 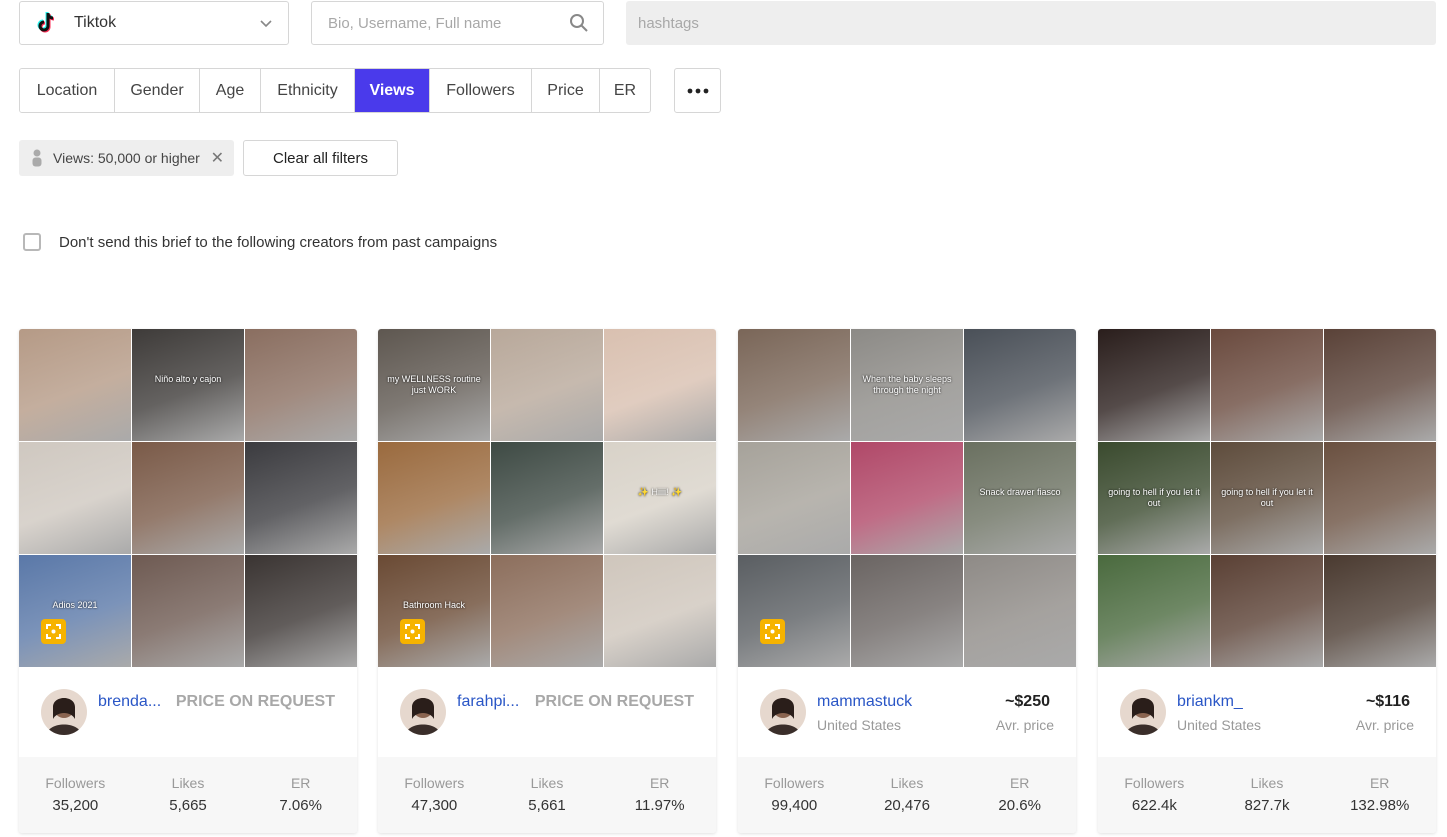 I want to click on tab-location: Location, so click(x=67, y=90).